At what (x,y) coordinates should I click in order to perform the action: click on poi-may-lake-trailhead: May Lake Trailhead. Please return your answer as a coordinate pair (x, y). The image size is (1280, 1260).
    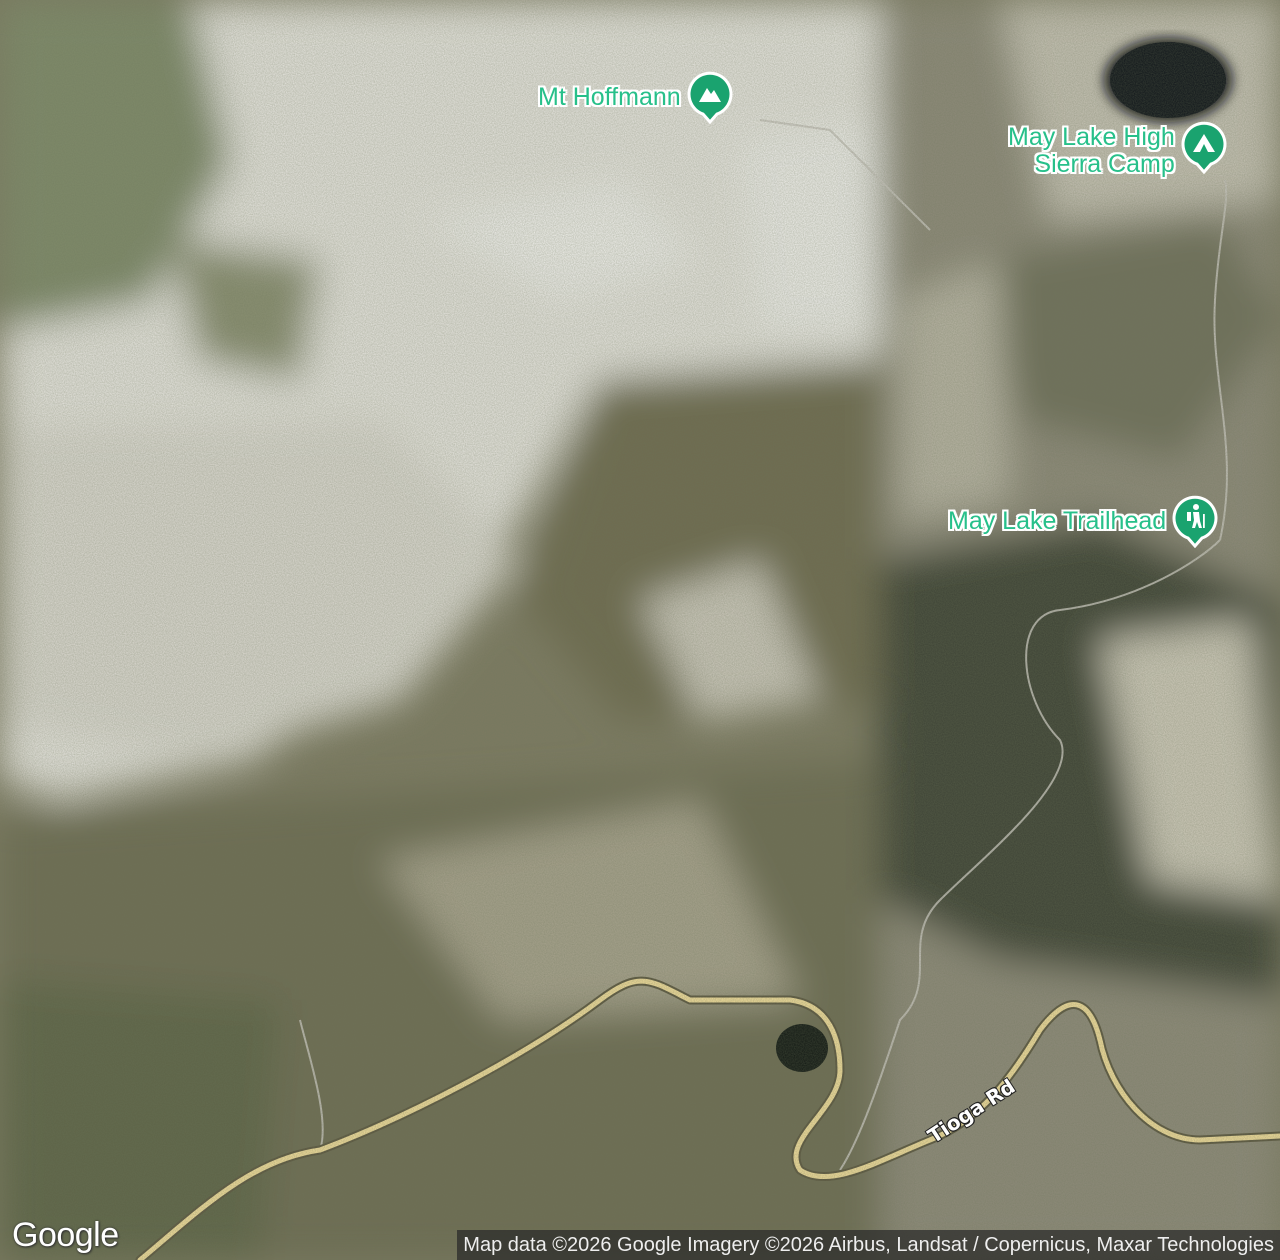
    Looking at the image, I should click on (1083, 521).